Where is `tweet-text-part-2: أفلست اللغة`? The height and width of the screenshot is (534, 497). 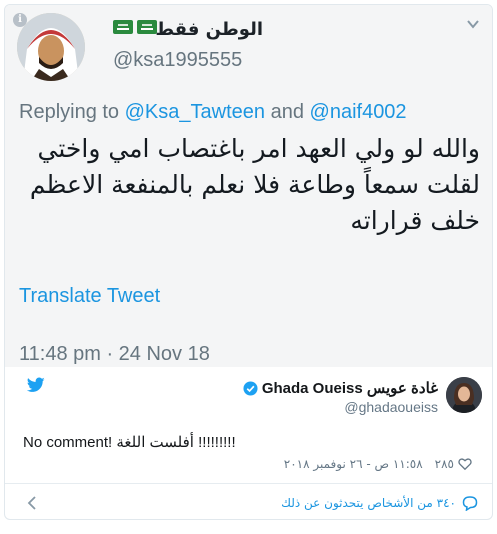 tweet-text-part-2: أفلست اللغة is located at coordinates (155, 442).